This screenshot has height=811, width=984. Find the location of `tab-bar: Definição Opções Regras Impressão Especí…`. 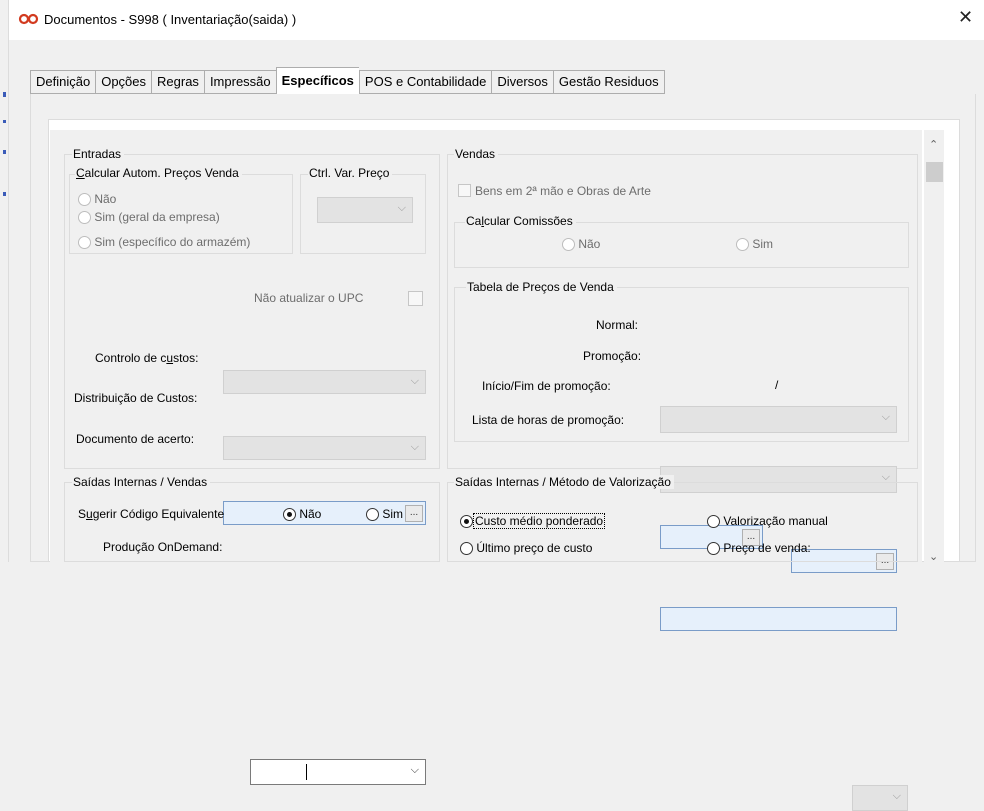

tab-bar: Definição Opções Regras Impressão Especí… is located at coordinates (347, 80).